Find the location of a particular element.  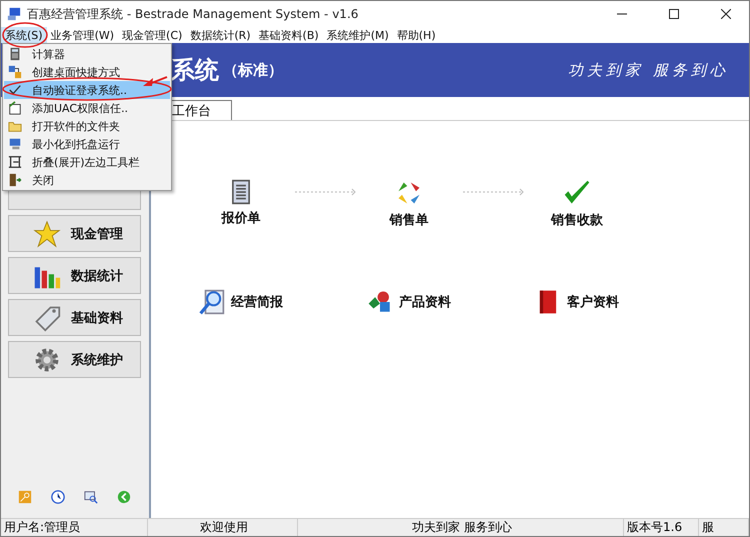

status-text: 服 is located at coordinates (724, 527).